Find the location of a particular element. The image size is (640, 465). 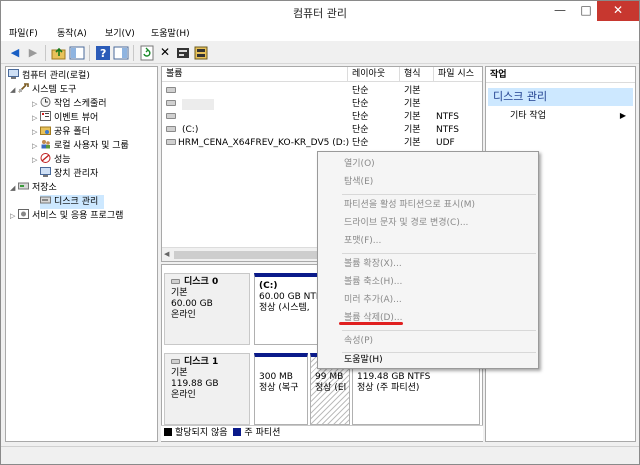

menu-item-open: 열기(O) is located at coordinates (359, 164).